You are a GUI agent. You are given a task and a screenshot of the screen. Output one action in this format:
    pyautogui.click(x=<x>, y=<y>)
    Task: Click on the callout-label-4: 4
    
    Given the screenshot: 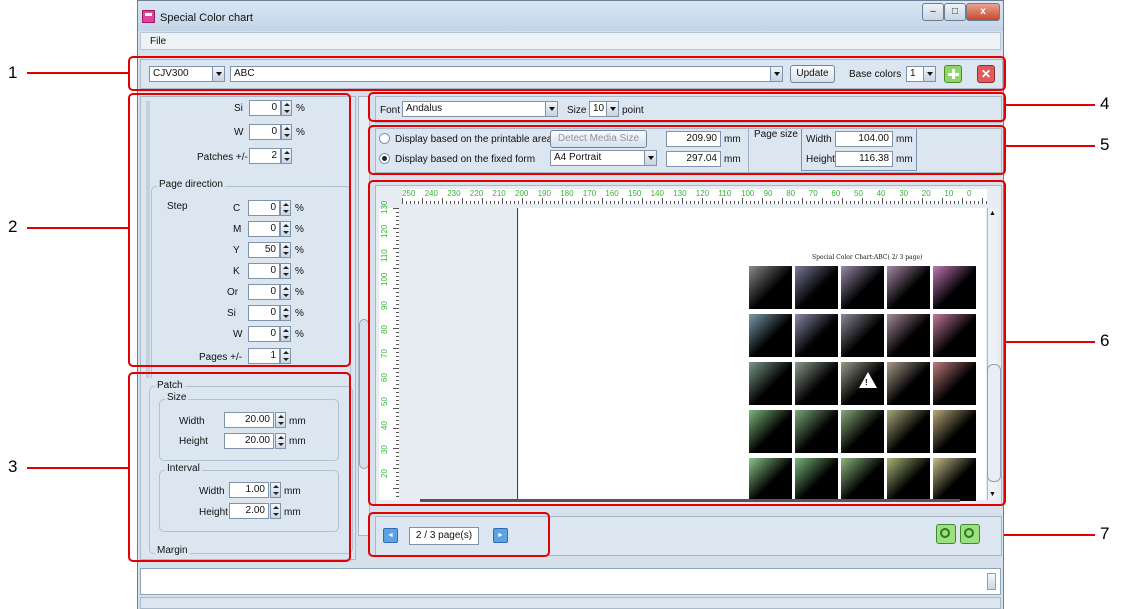 What is the action you would take?
    pyautogui.click(x=1105, y=103)
    